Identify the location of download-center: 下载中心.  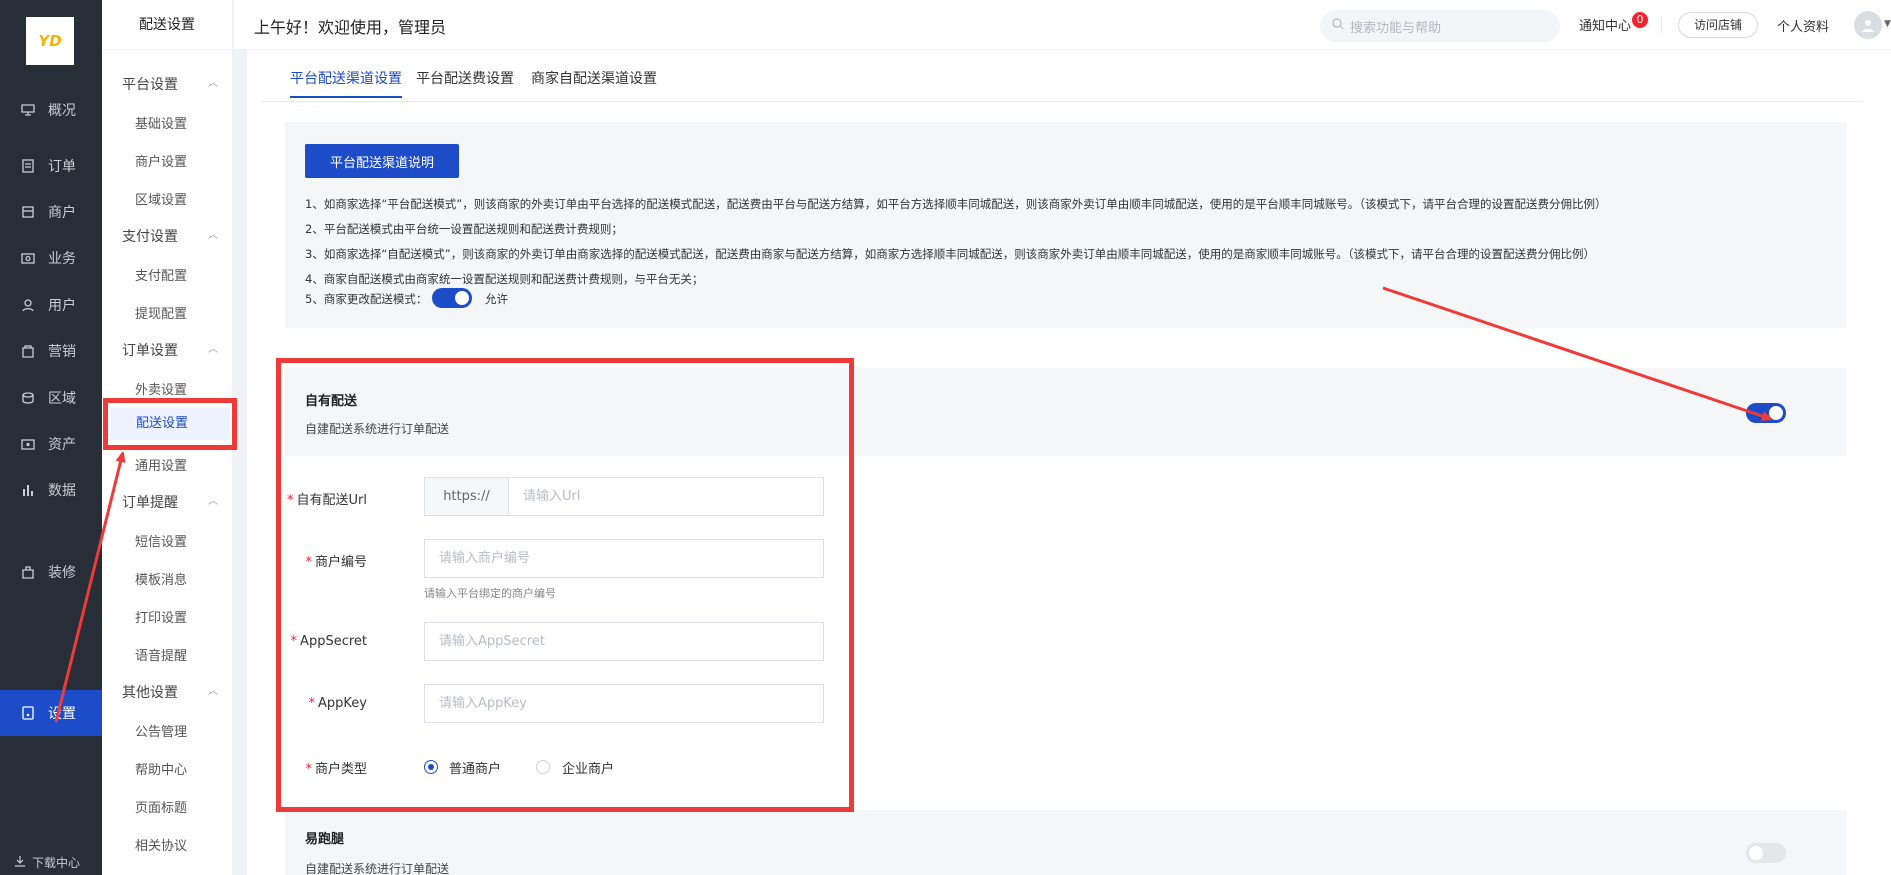
(47, 862).